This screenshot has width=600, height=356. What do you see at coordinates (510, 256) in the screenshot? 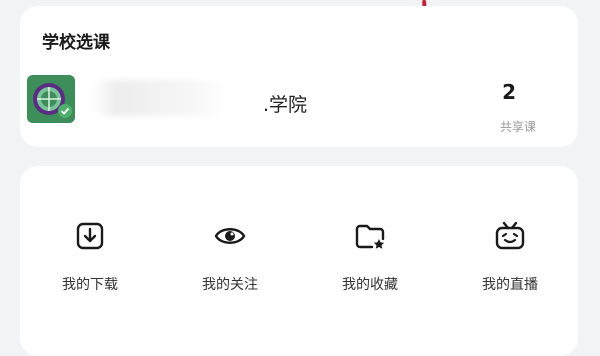
I see `my-live-button: 我的直播` at bounding box center [510, 256].